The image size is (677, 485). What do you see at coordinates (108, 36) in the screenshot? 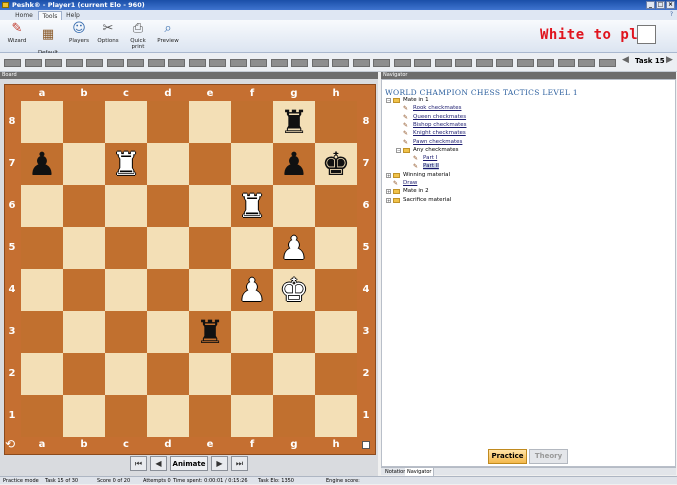
I see `options-button: ✂ Options` at bounding box center [108, 36].